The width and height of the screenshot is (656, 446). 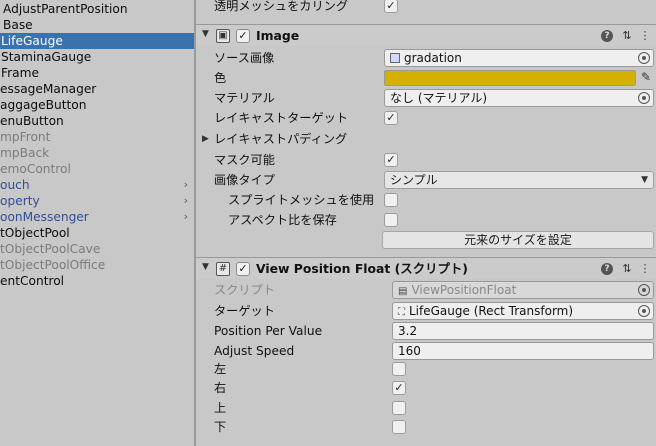 What do you see at coordinates (43, 105) in the screenshot?
I see `hierarchy-item-label: aggageButton` at bounding box center [43, 105].